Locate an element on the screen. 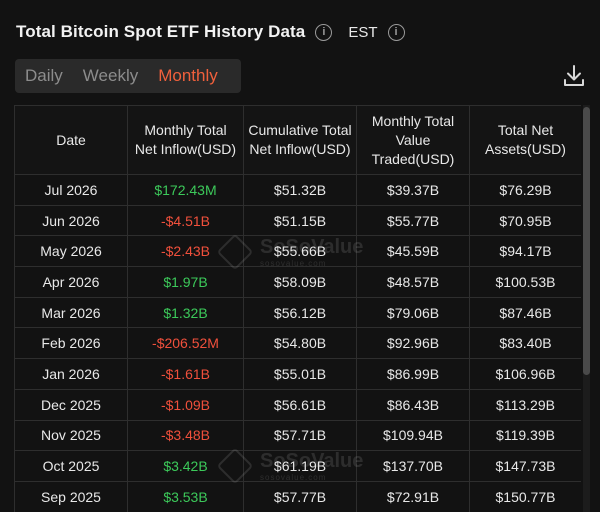 The image size is (600, 512). cell-cumulative-inflow: $54.80B is located at coordinates (300, 343).